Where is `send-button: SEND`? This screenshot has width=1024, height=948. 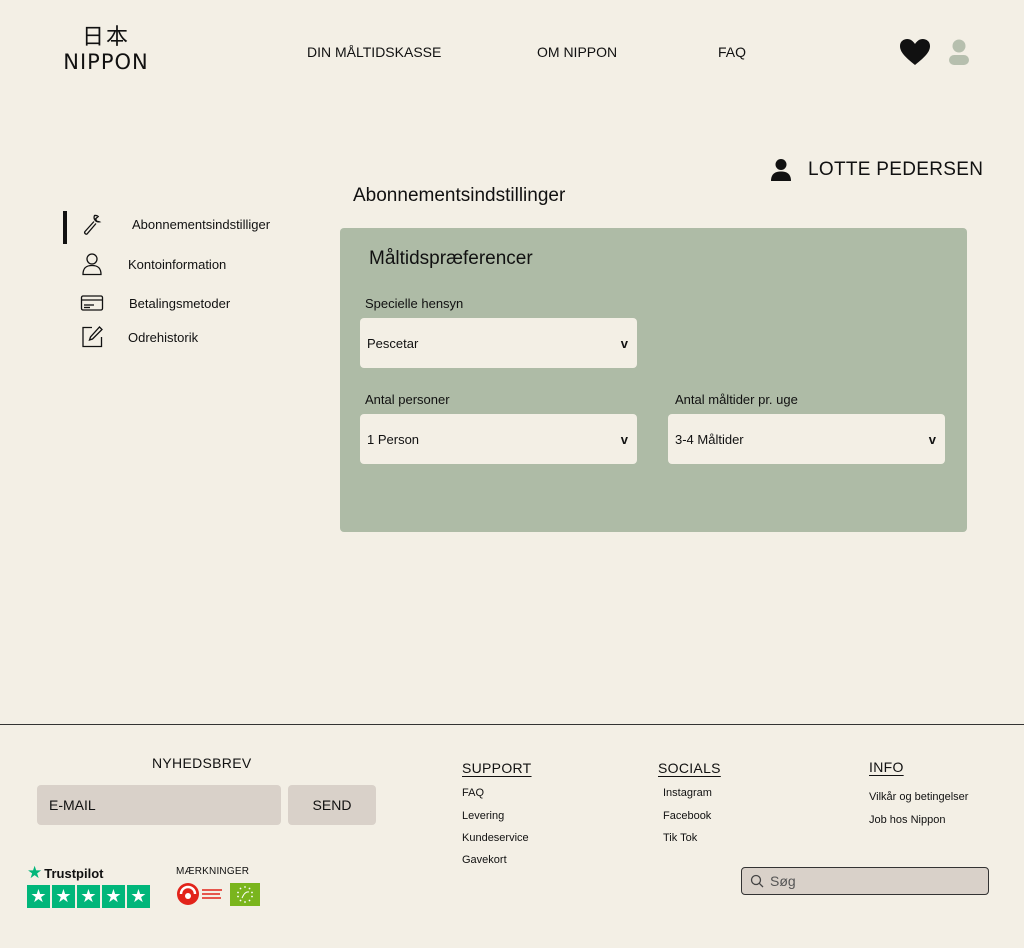
send-button: SEND is located at coordinates (332, 805).